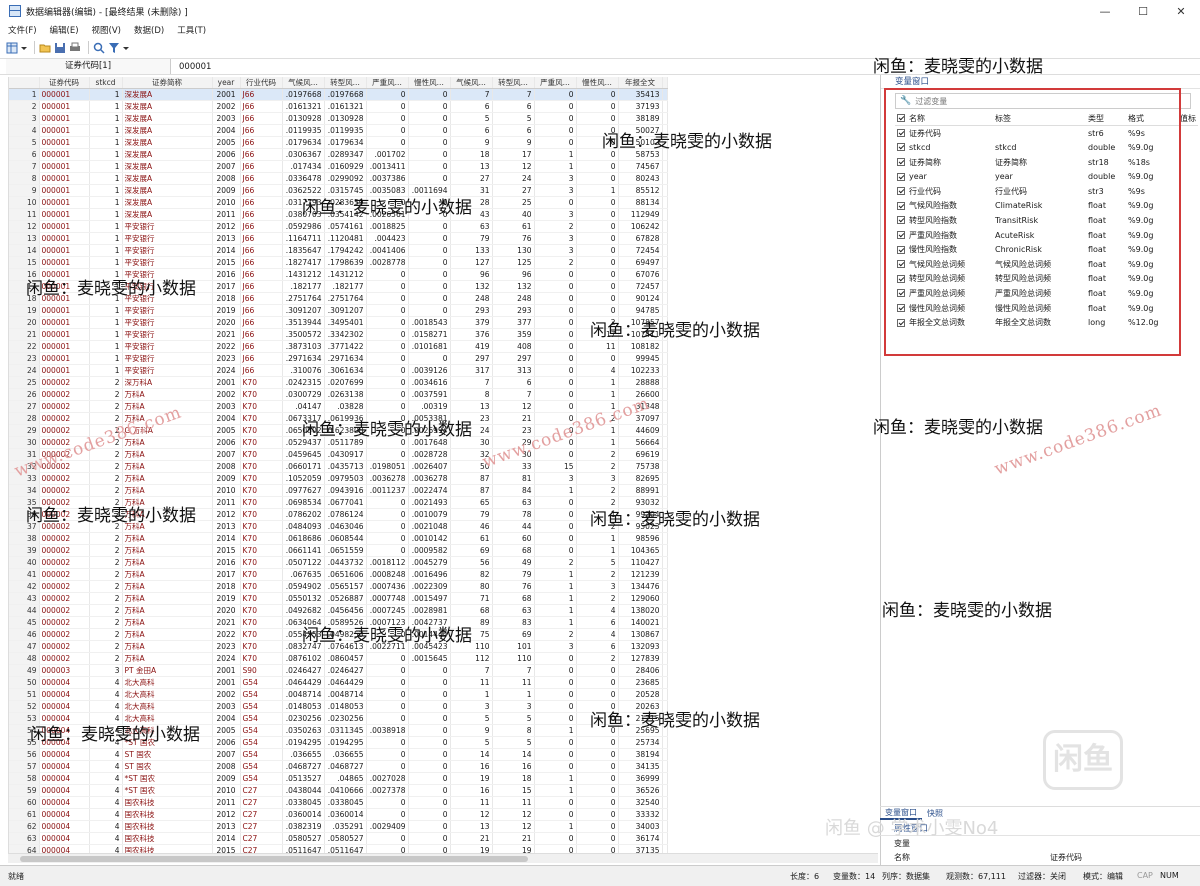 The width and height of the screenshot is (1200, 886). I want to click on table-cell: 2003, so click(226, 707).